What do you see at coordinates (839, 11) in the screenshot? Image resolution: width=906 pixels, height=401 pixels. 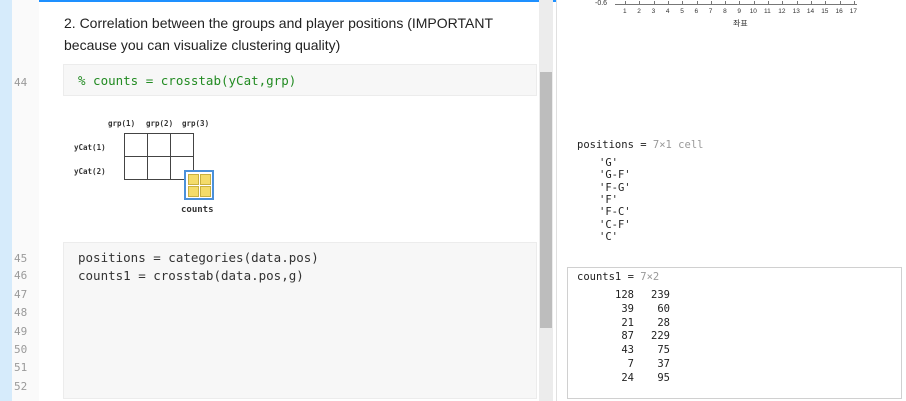 I see `x-tick-label: 16` at bounding box center [839, 11].